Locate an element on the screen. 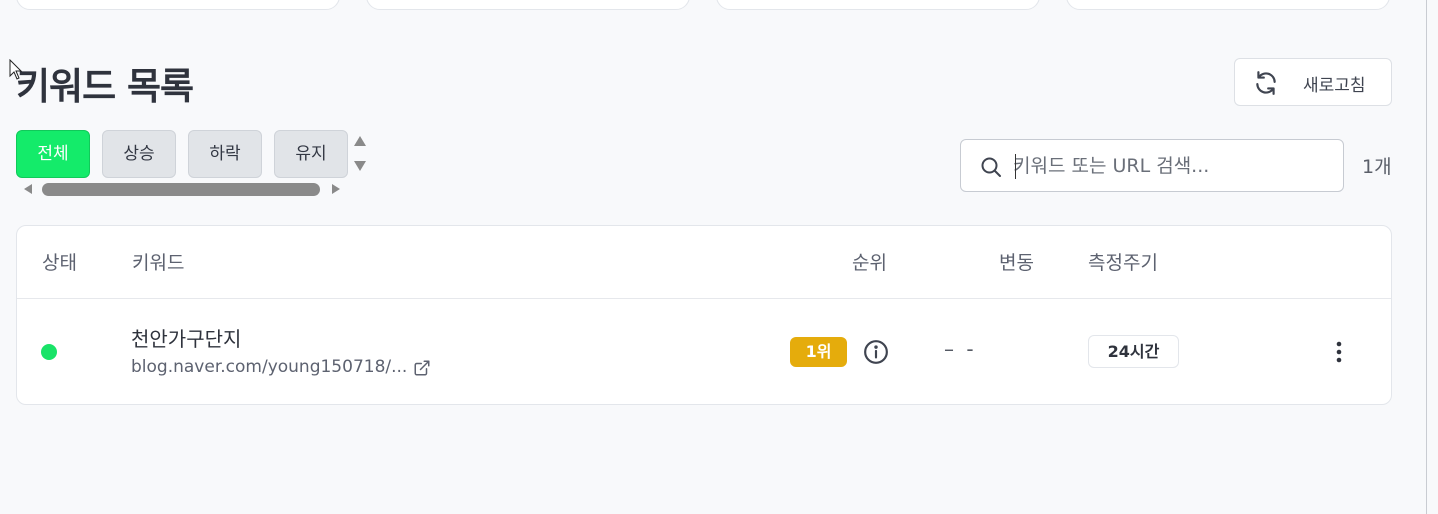 This screenshot has width=1438, height=514. column-header-interval: 측정주기 is located at coordinates (1123, 263).